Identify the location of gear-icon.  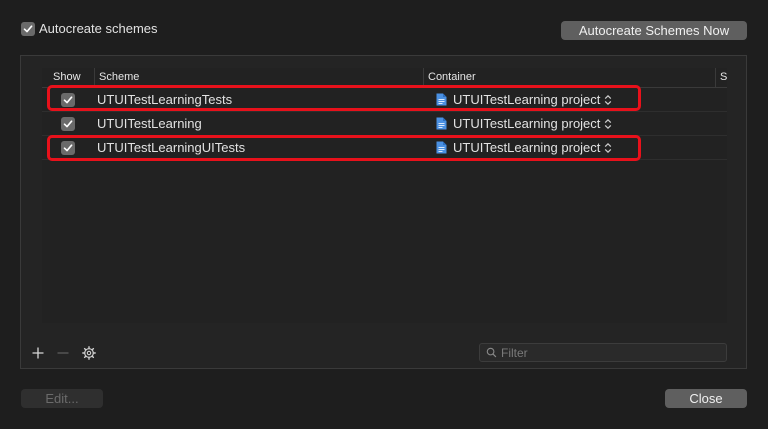
(89, 353).